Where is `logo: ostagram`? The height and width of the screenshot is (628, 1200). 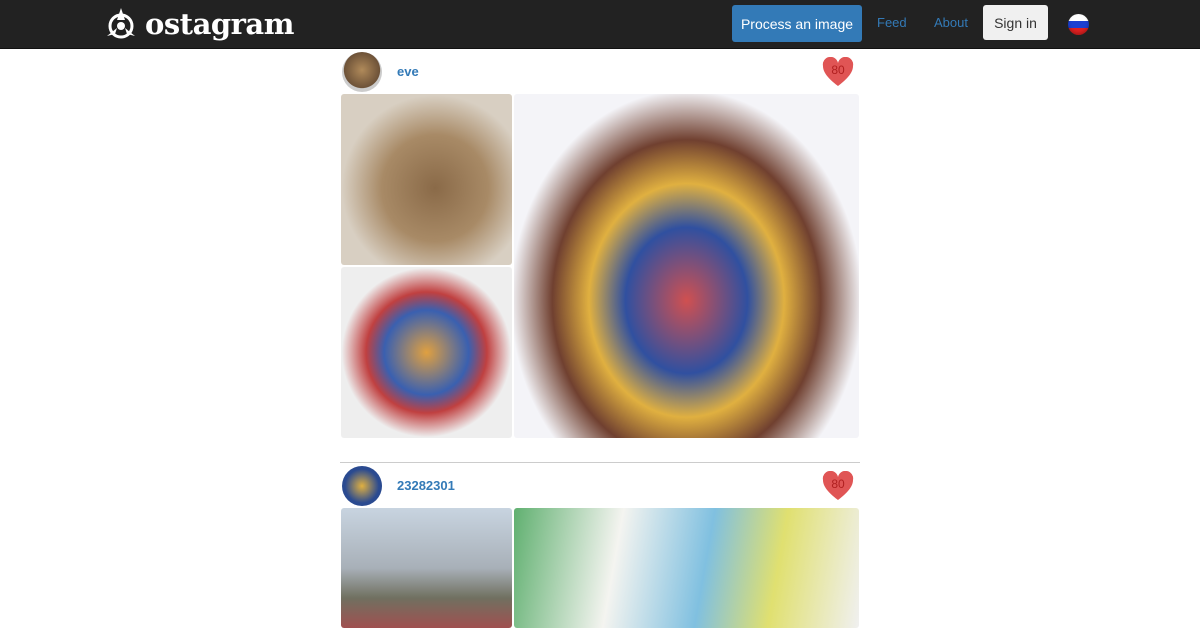 logo: ostagram is located at coordinates (198, 24).